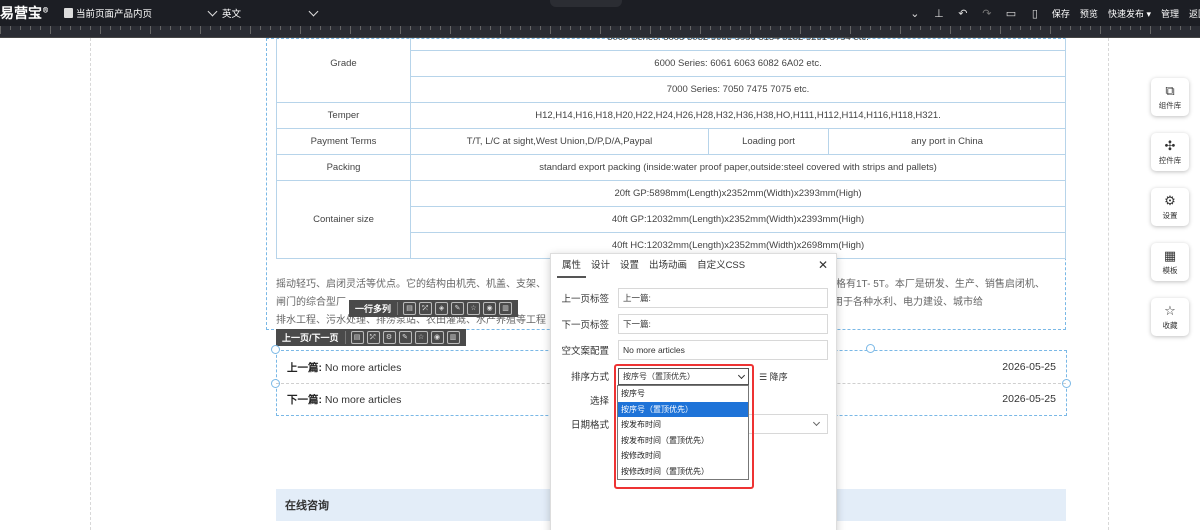 The height and width of the screenshot is (530, 1200). Describe the element at coordinates (629, 266) in the screenshot. I see `tab-settings: 设置` at that location.